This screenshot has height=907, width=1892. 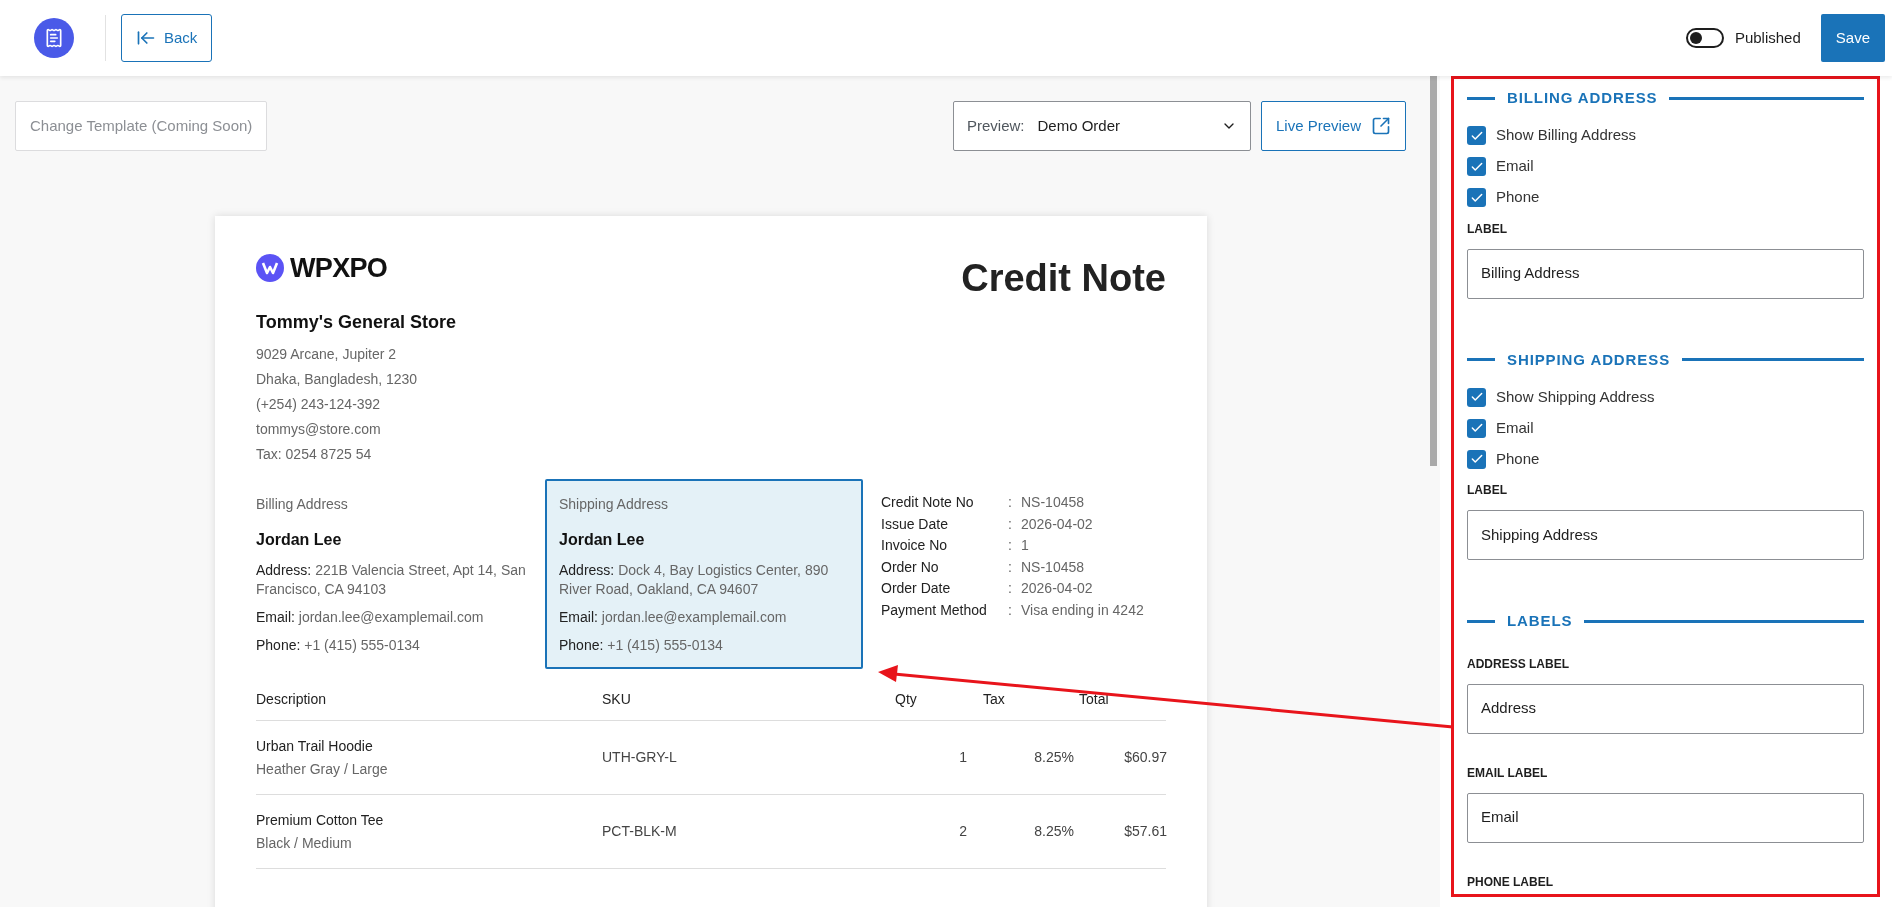 What do you see at coordinates (1665, 708) in the screenshot?
I see `text-input: Address` at bounding box center [1665, 708].